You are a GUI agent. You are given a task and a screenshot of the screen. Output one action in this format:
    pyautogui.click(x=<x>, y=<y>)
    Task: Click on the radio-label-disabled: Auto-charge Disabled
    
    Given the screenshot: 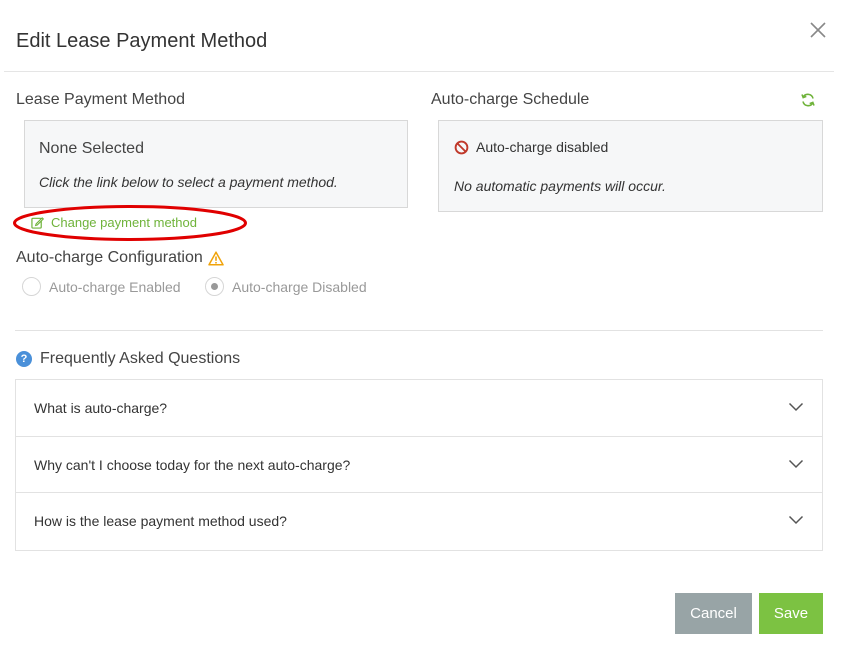 What is the action you would take?
    pyautogui.click(x=299, y=286)
    